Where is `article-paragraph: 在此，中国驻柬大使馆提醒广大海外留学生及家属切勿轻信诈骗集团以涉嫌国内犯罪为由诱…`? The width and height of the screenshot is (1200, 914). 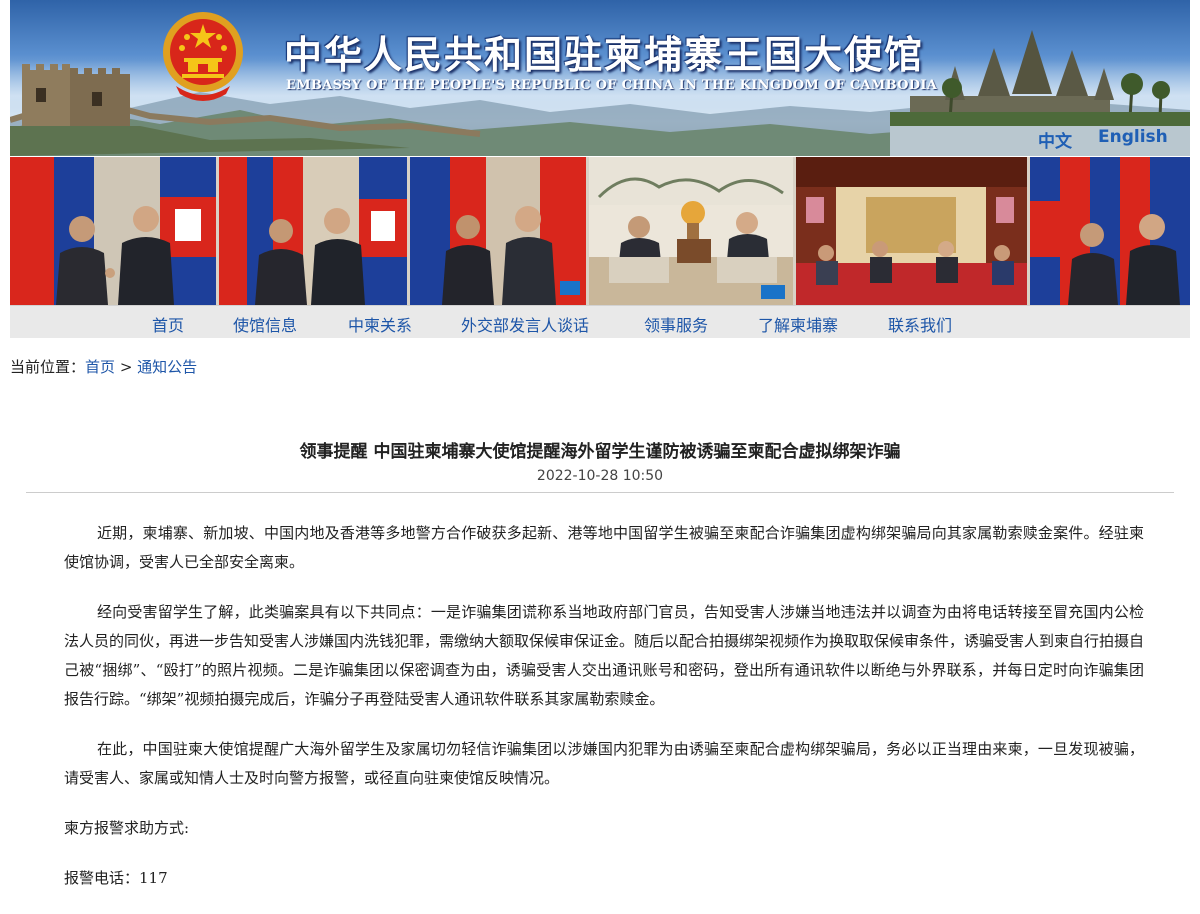 article-paragraph: 在此，中国驻柬大使馆提醒广大海外留学生及家属切勿轻信诈骗集团以涉嫌国内犯罪为由诱… is located at coordinates (604, 763).